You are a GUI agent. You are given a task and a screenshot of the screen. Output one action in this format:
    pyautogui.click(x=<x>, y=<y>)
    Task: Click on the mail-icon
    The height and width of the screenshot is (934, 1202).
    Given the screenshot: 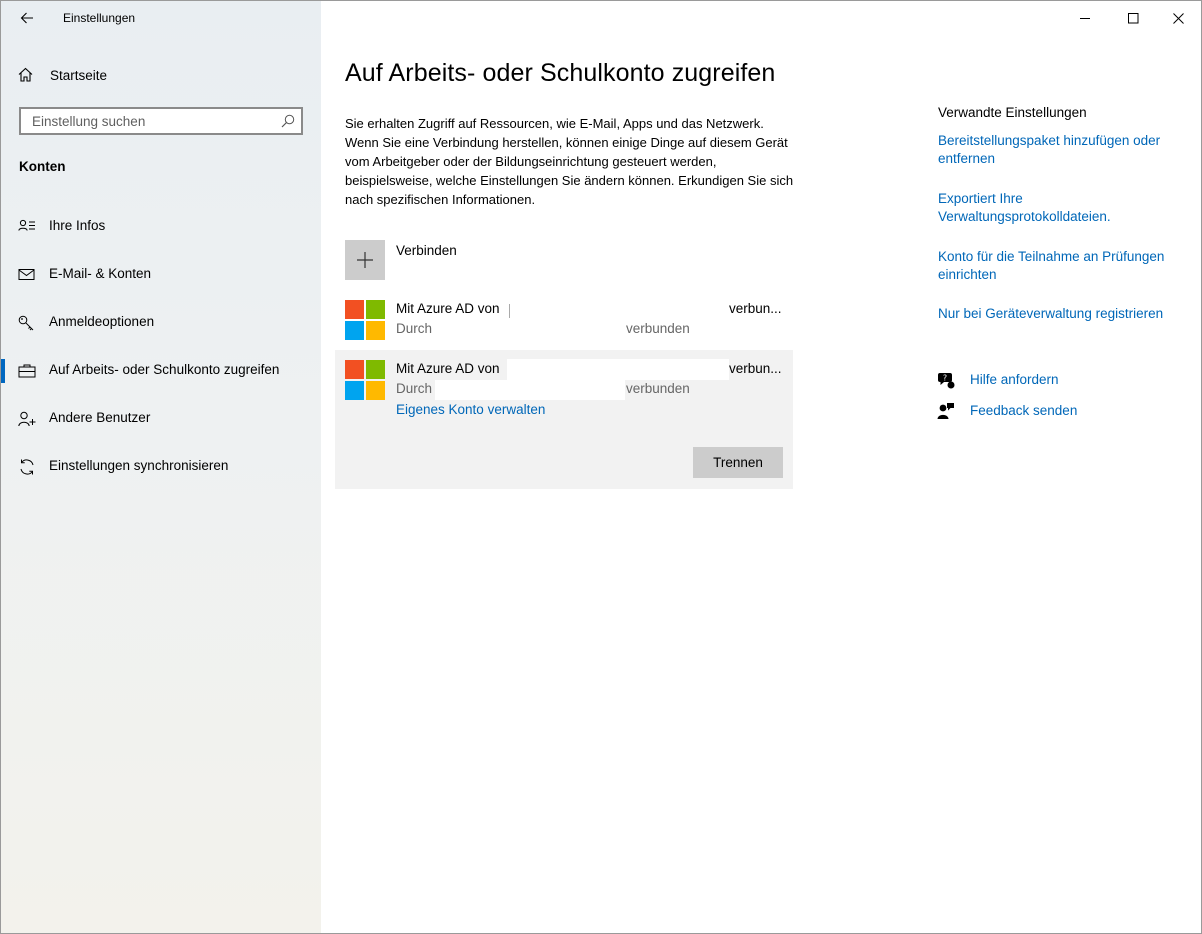 What is the action you would take?
    pyautogui.click(x=26, y=274)
    